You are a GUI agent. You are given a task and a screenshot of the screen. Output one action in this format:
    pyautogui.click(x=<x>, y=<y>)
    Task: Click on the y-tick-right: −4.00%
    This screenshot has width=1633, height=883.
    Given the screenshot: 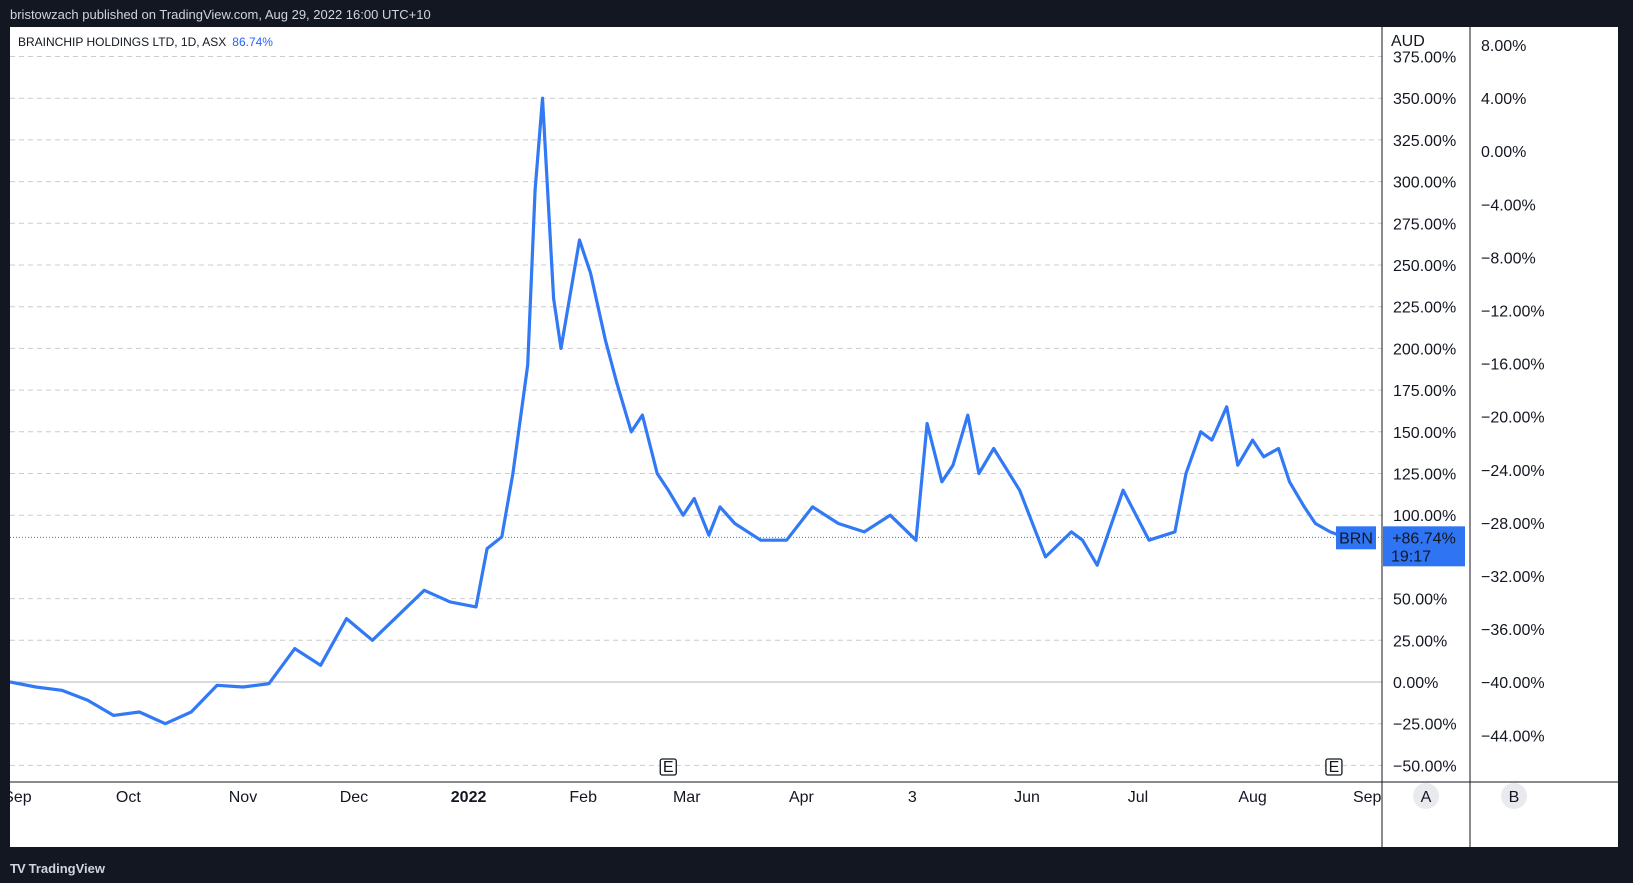 What is the action you would take?
    pyautogui.click(x=1508, y=205)
    